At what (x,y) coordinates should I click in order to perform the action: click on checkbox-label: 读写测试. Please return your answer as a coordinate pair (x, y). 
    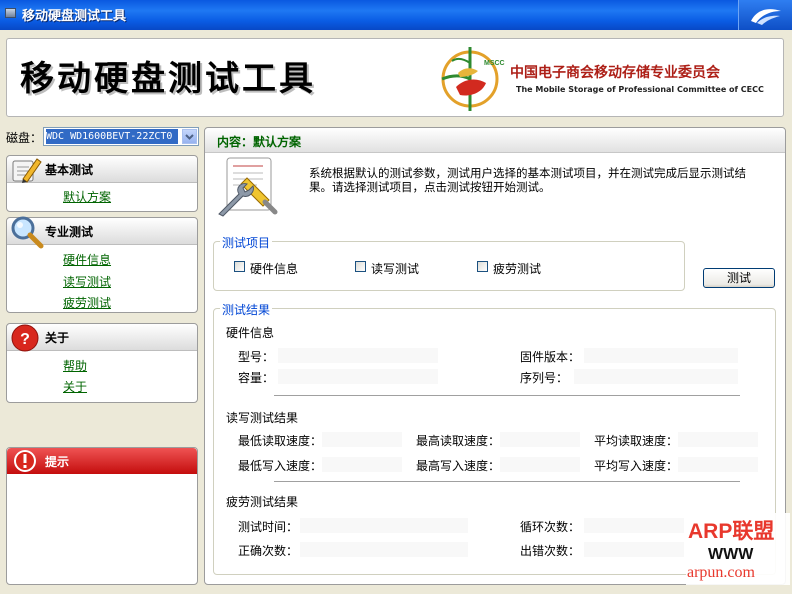
    Looking at the image, I should click on (395, 269).